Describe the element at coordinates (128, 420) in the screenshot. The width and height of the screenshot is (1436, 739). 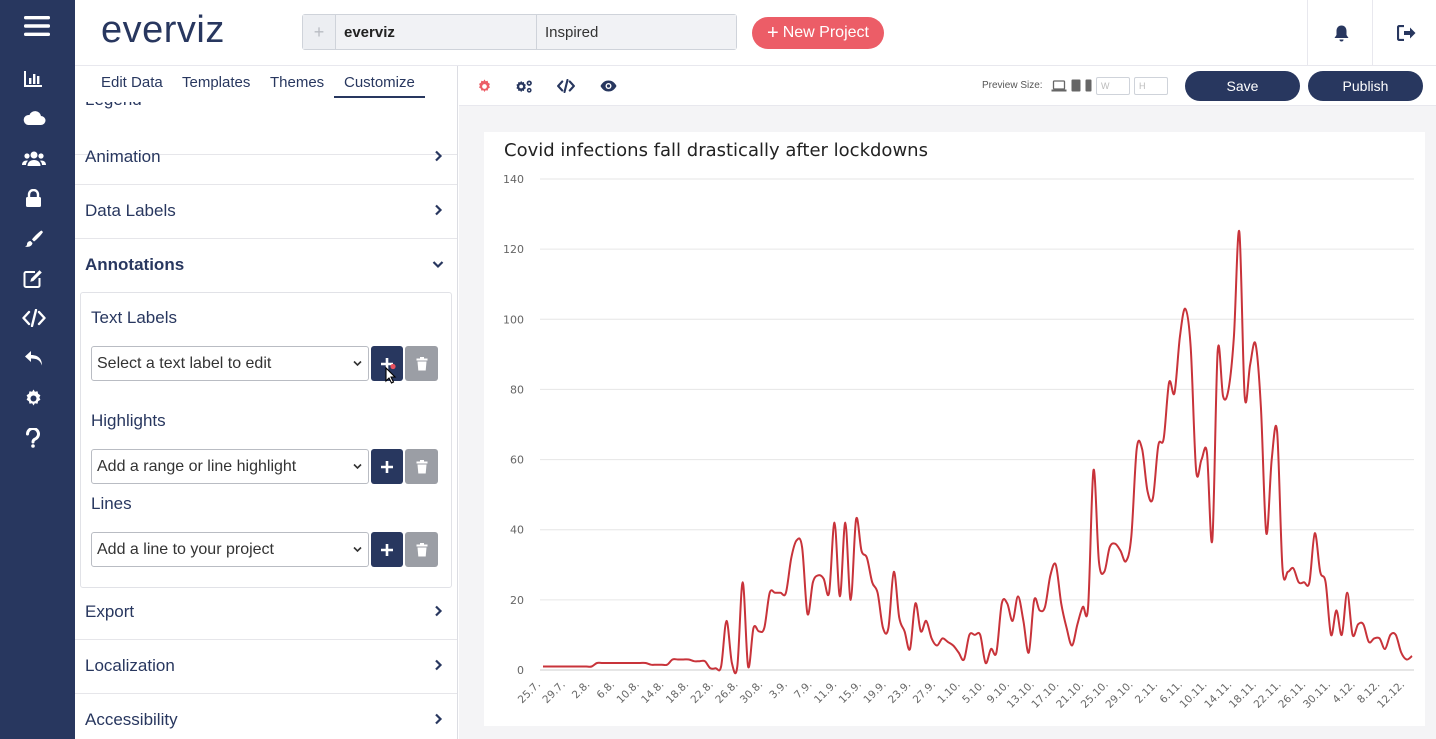
I see `highlights-title: Highlights` at that location.